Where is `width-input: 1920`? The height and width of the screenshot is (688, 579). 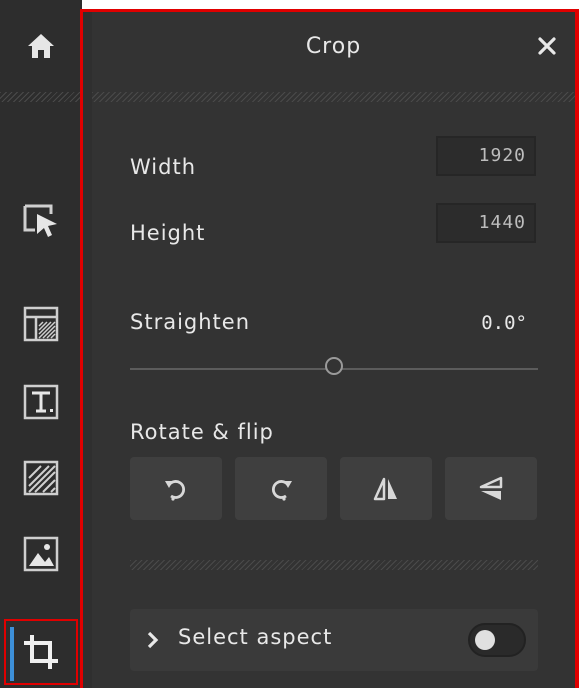 width-input: 1920 is located at coordinates (486, 156).